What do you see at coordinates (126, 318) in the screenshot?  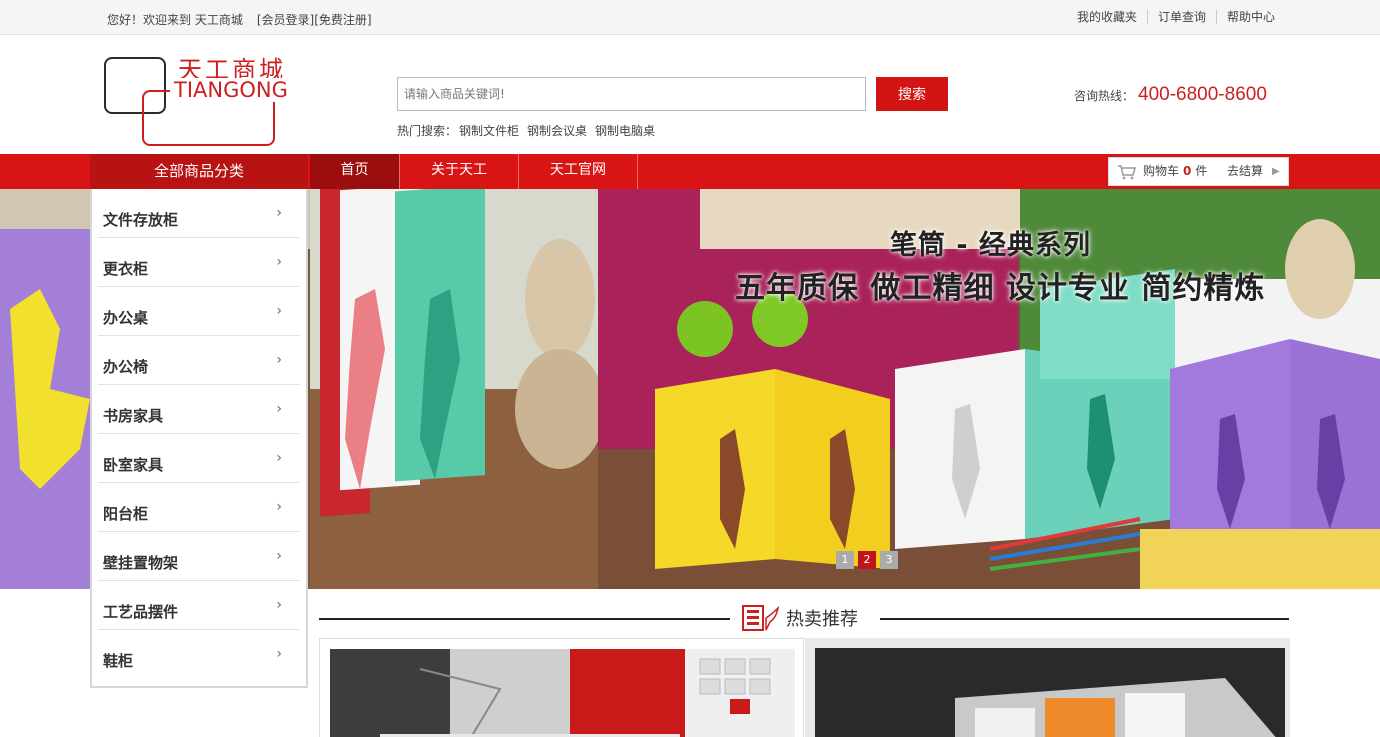 I see `category-label: 办公桌` at bounding box center [126, 318].